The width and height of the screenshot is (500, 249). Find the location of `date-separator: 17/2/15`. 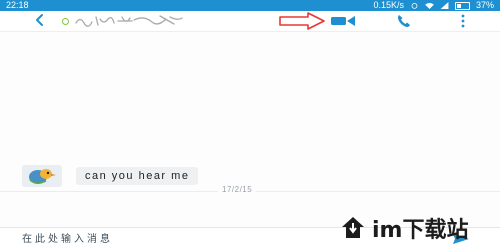

date-separator: 17/2/15 is located at coordinates (250, 190).